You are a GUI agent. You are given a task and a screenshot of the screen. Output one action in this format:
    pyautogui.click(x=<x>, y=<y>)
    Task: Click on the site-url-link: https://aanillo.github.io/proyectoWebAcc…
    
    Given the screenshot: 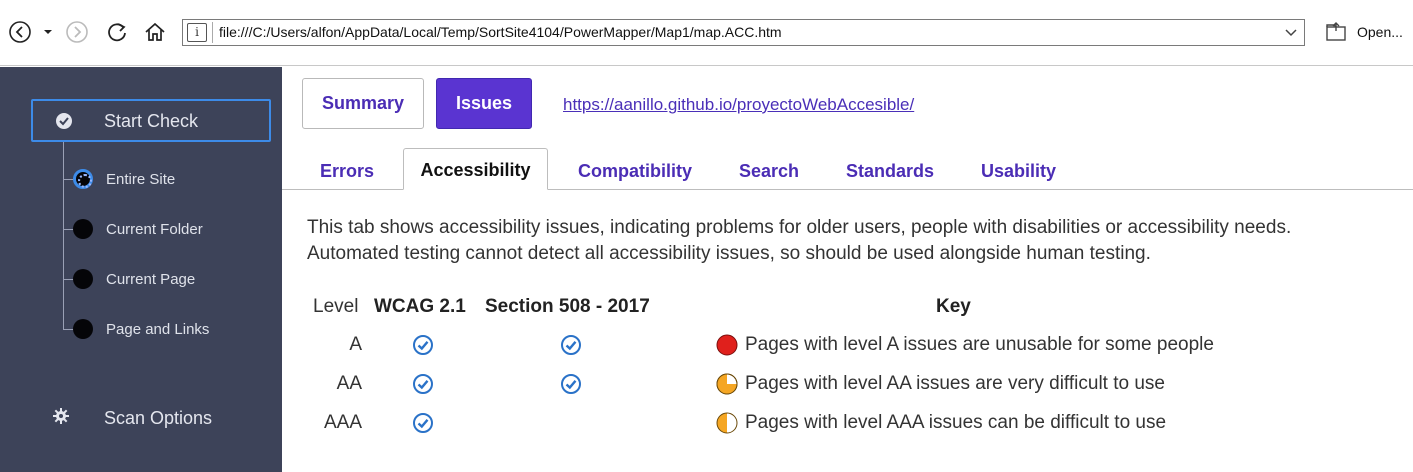 What is the action you would take?
    pyautogui.click(x=738, y=105)
    